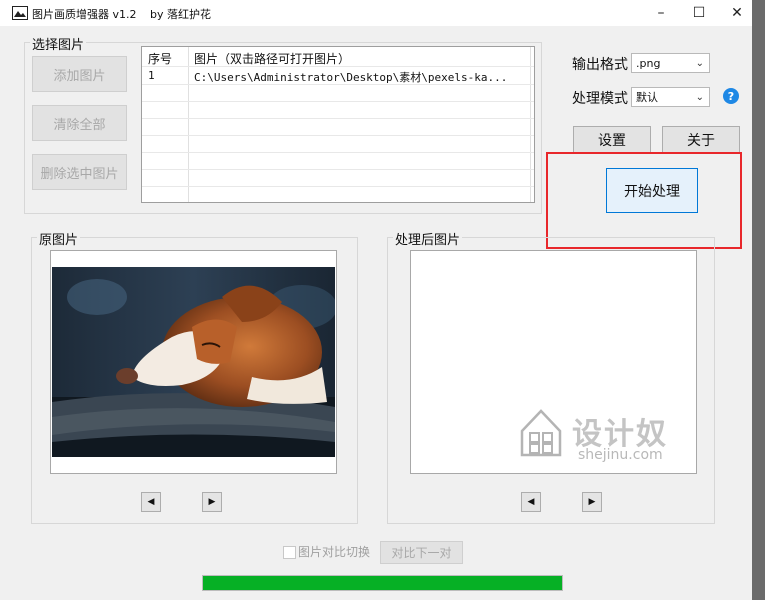 The height and width of the screenshot is (600, 765). I want to click on minimize-icon: –, so click(661, 13).